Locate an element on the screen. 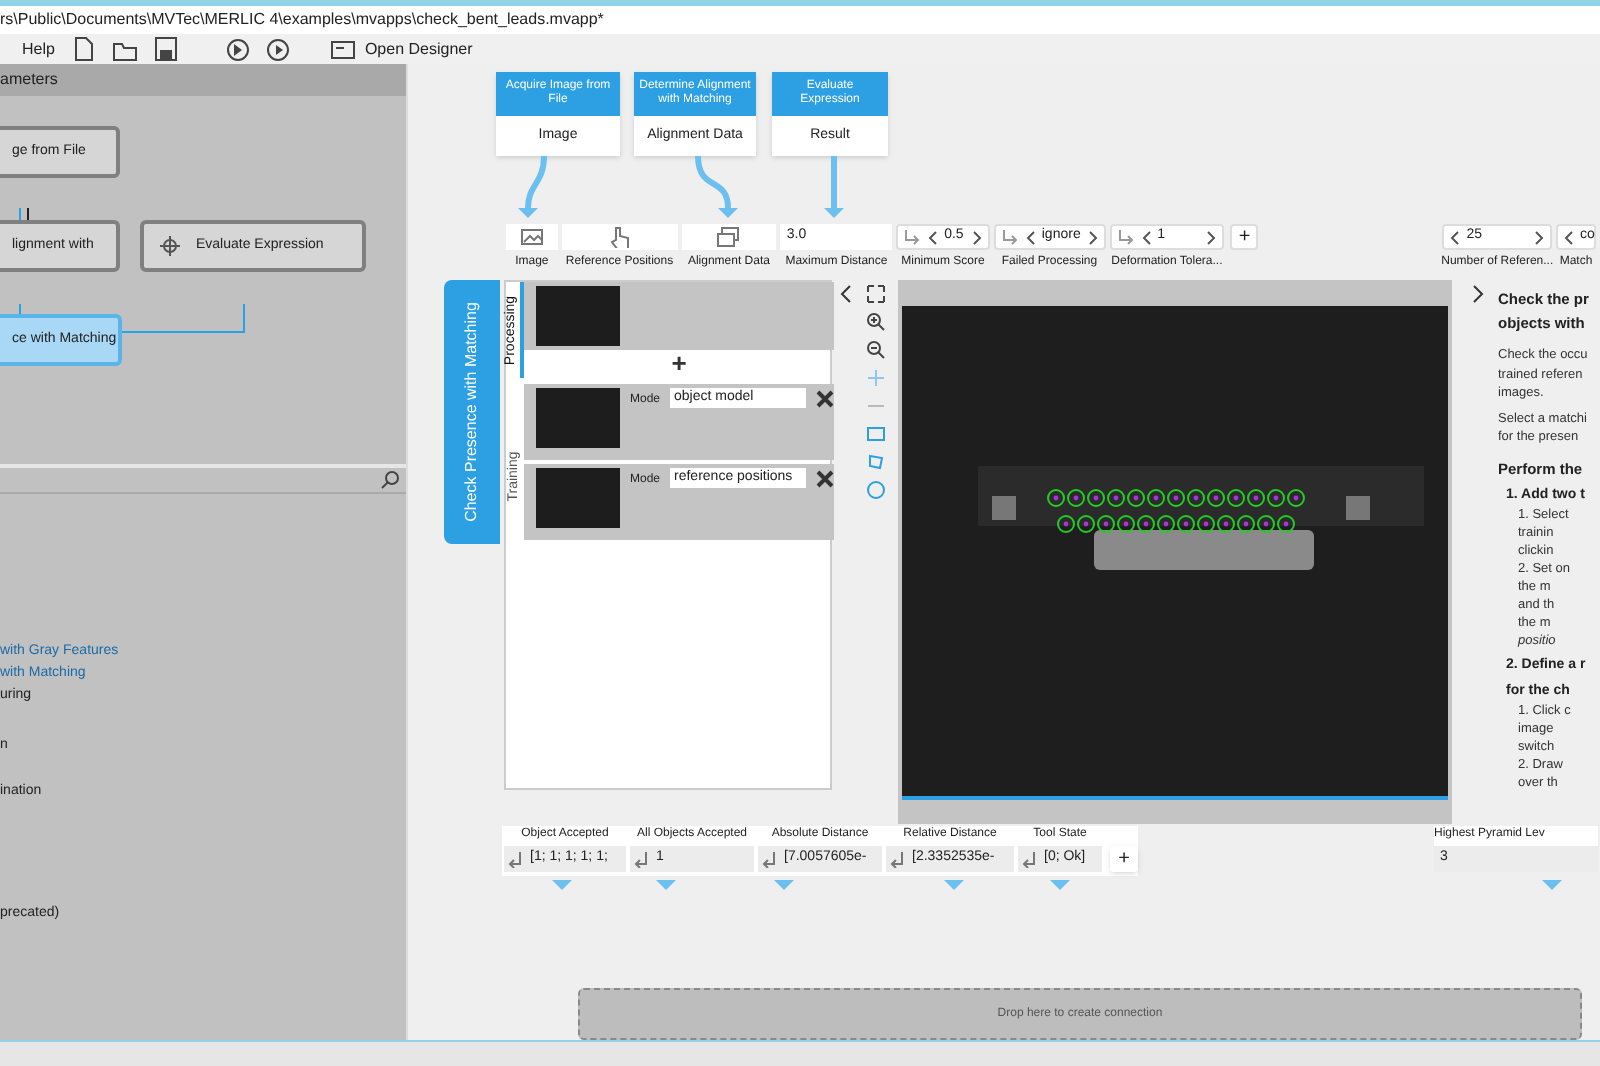 This screenshot has height=1066, width=1600. image-icon is located at coordinates (531, 237).